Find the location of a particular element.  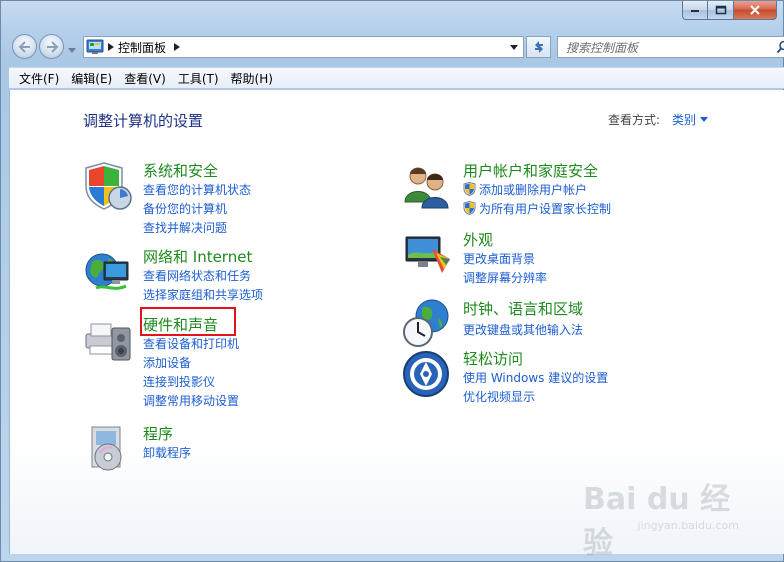

link-backup-computer: 备份您的计算机 is located at coordinates (185, 208).